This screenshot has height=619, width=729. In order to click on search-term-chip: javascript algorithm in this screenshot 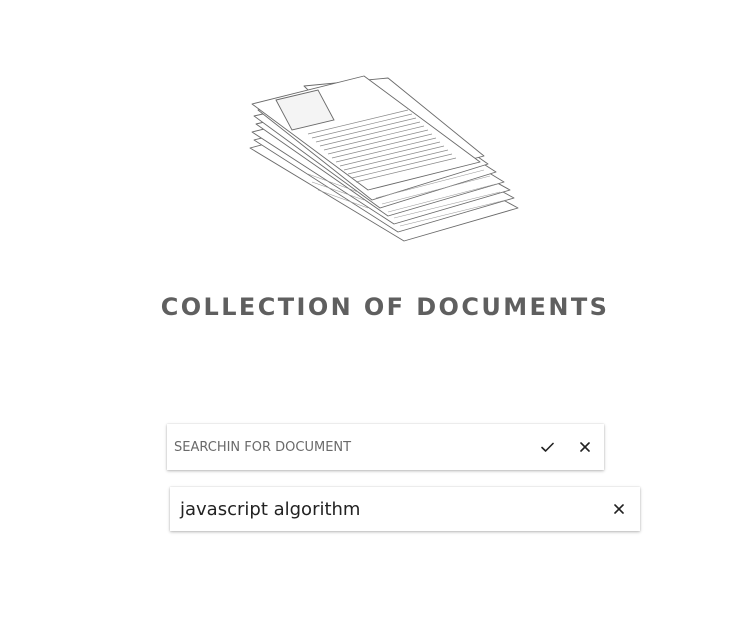, I will do `click(405, 509)`.